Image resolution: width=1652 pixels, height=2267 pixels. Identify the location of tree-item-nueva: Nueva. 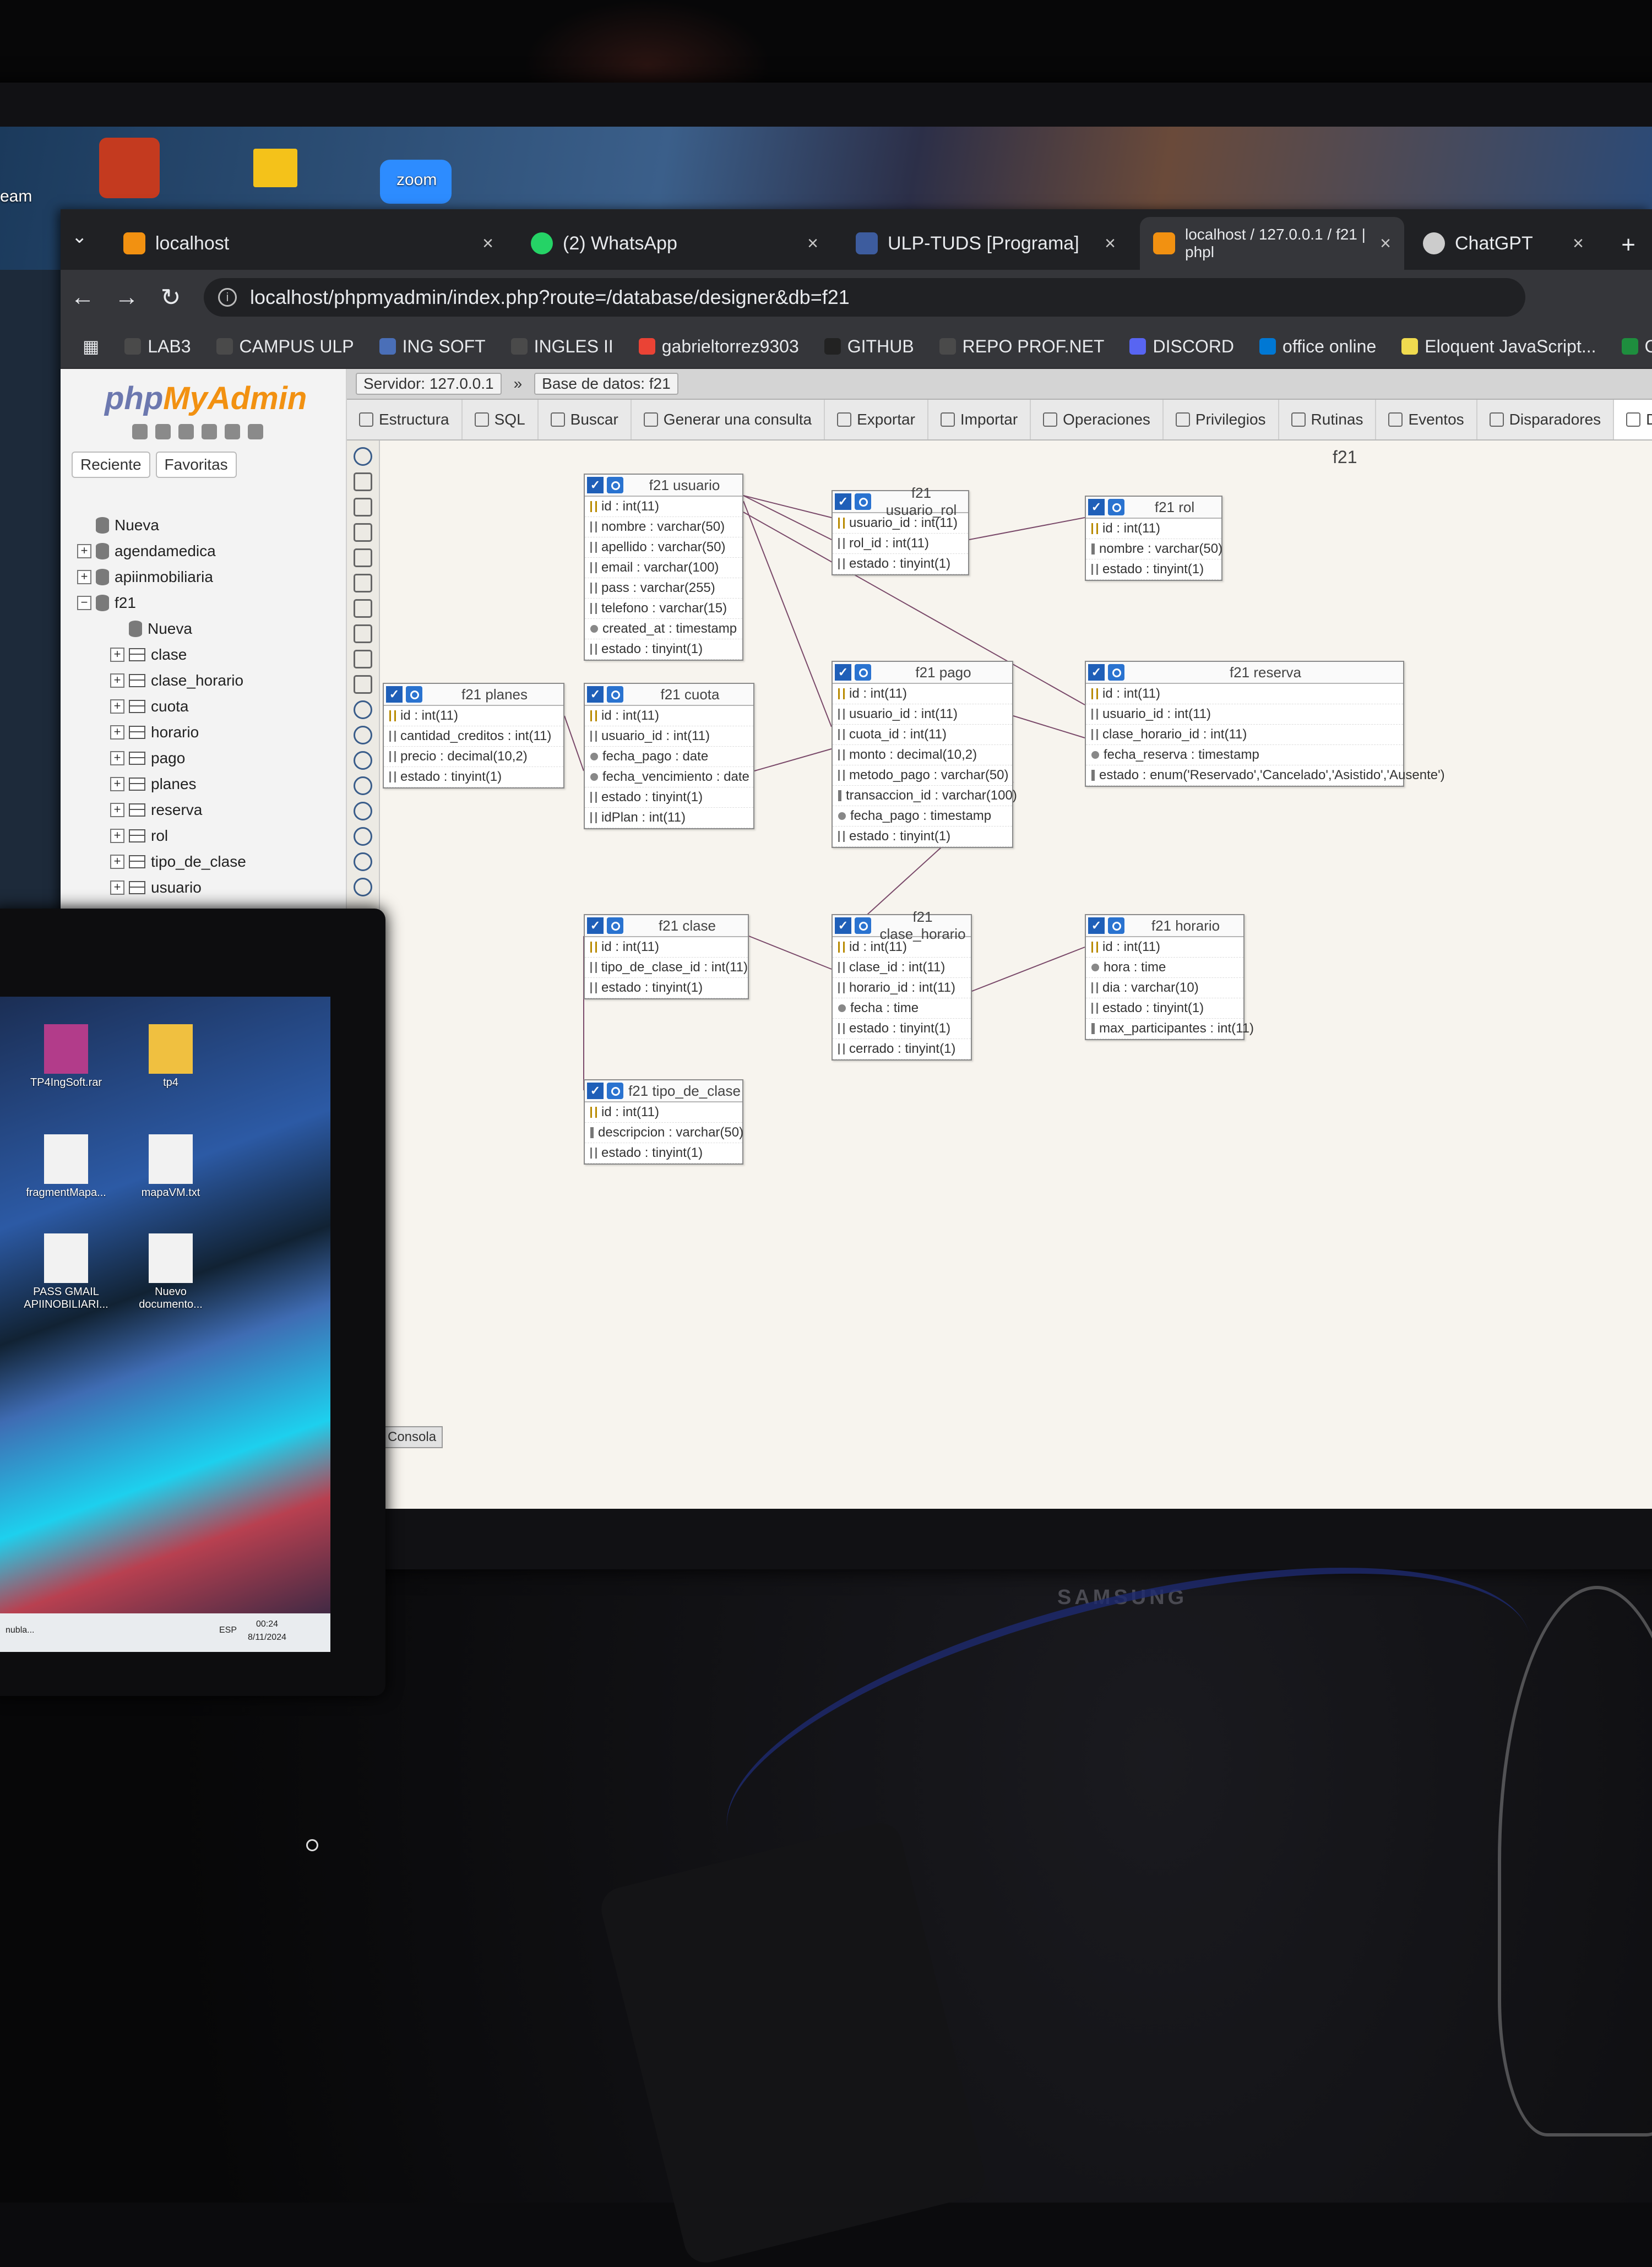
(209, 628).